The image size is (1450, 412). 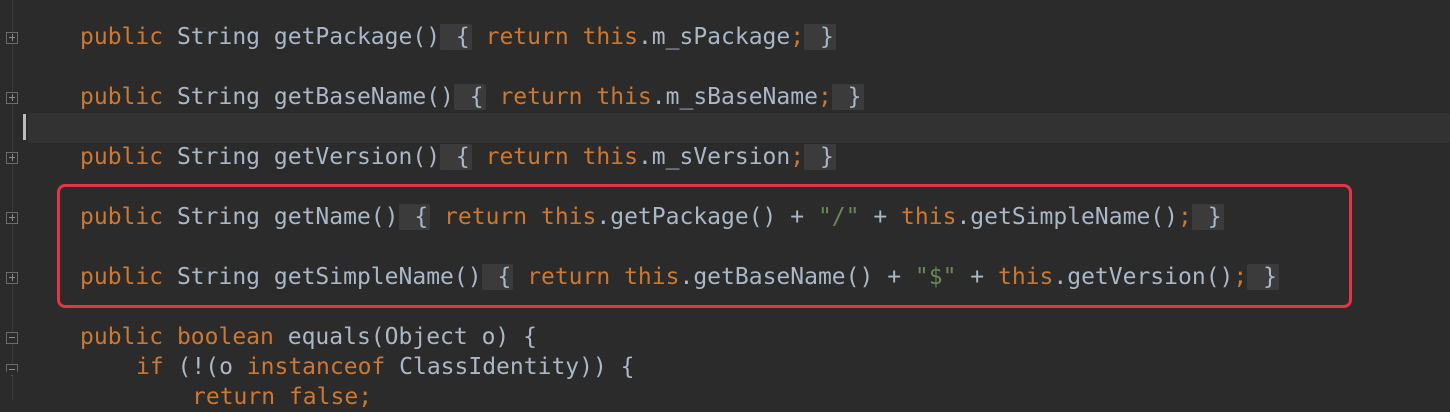 I want to click on code-line-equals: public boolean equals(Object o) {, so click(x=308, y=337).